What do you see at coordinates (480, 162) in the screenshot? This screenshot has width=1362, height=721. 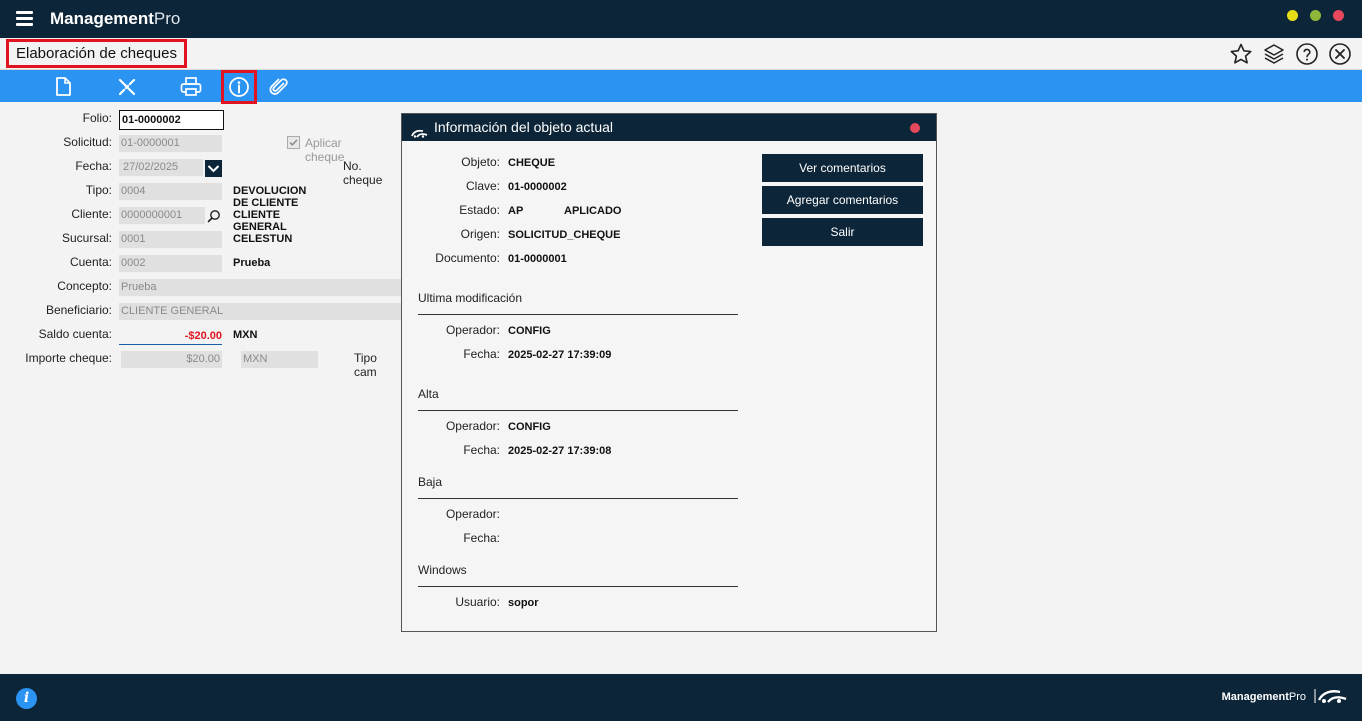 I see `objeto-label: Objeto:` at bounding box center [480, 162].